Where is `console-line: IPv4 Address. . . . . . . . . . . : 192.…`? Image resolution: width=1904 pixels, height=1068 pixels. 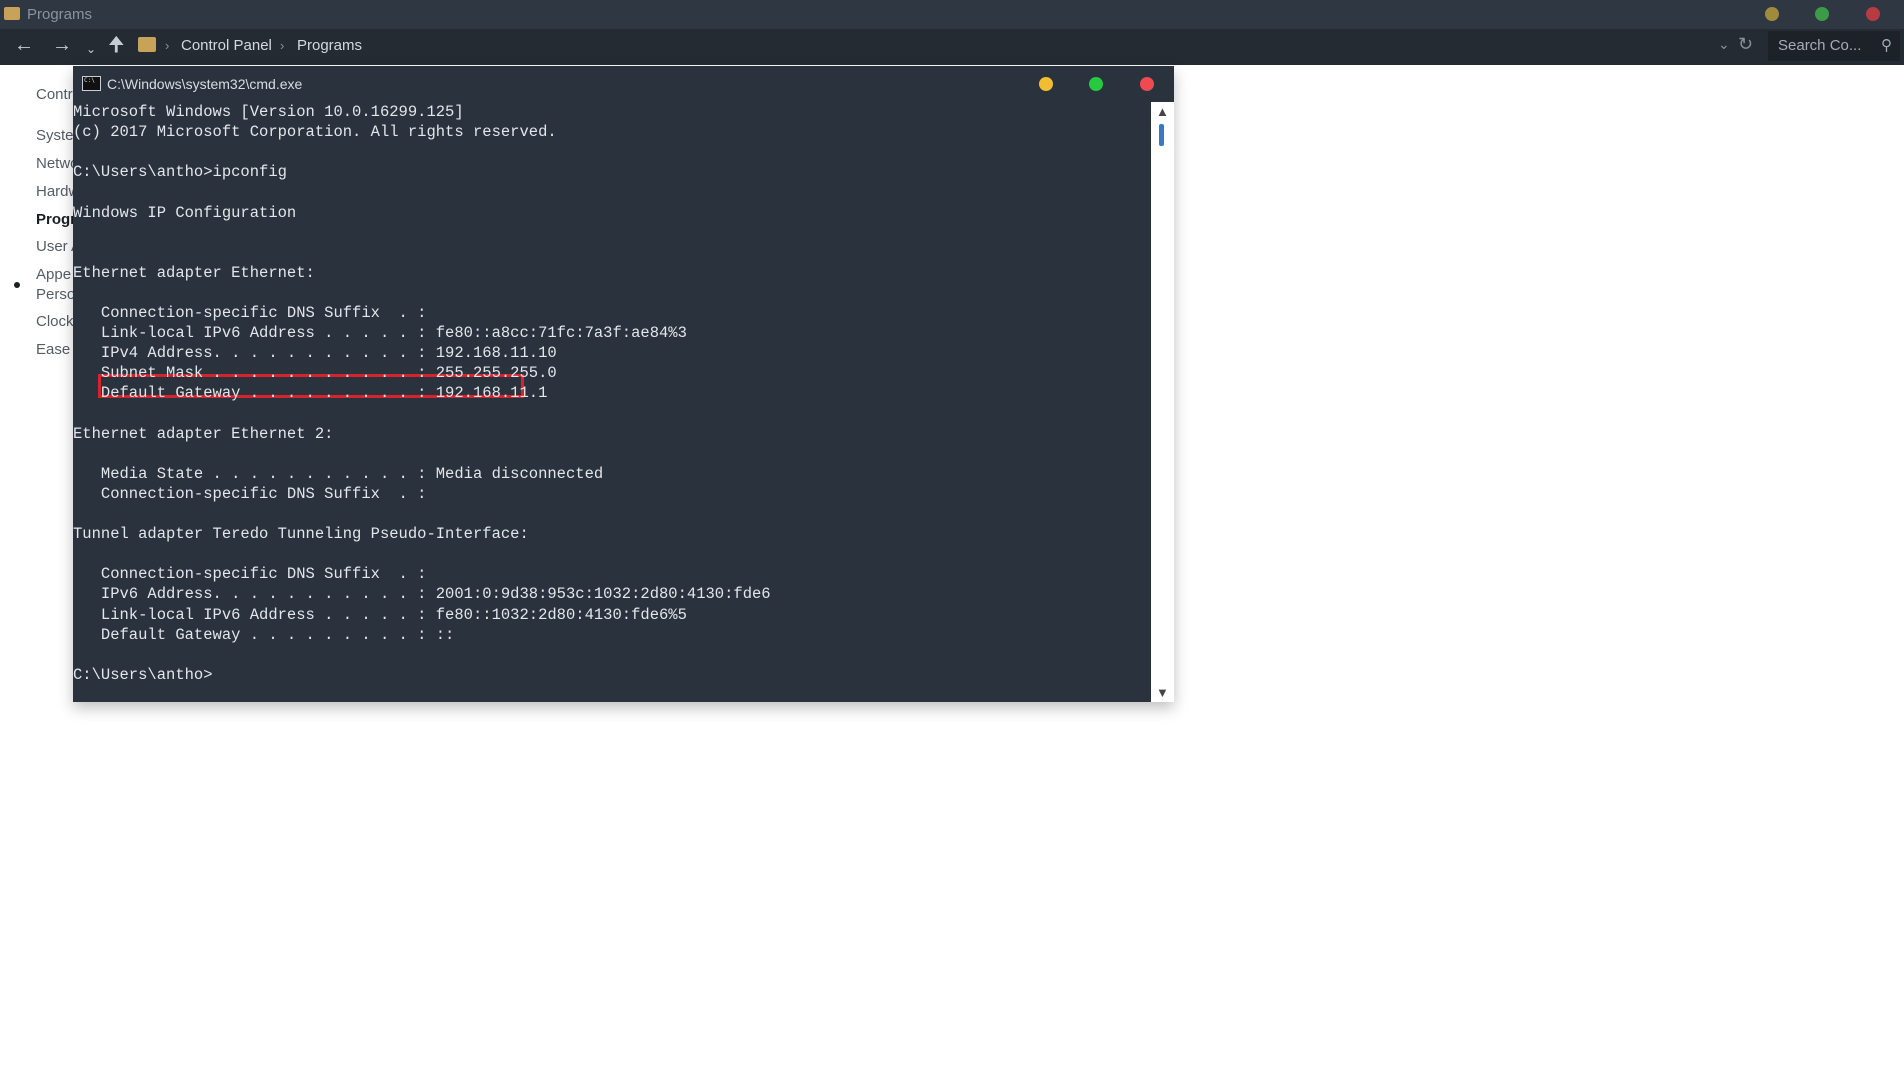
console-line: IPv4 Address. . . . . . . . . . . : 192.… is located at coordinates (315, 353).